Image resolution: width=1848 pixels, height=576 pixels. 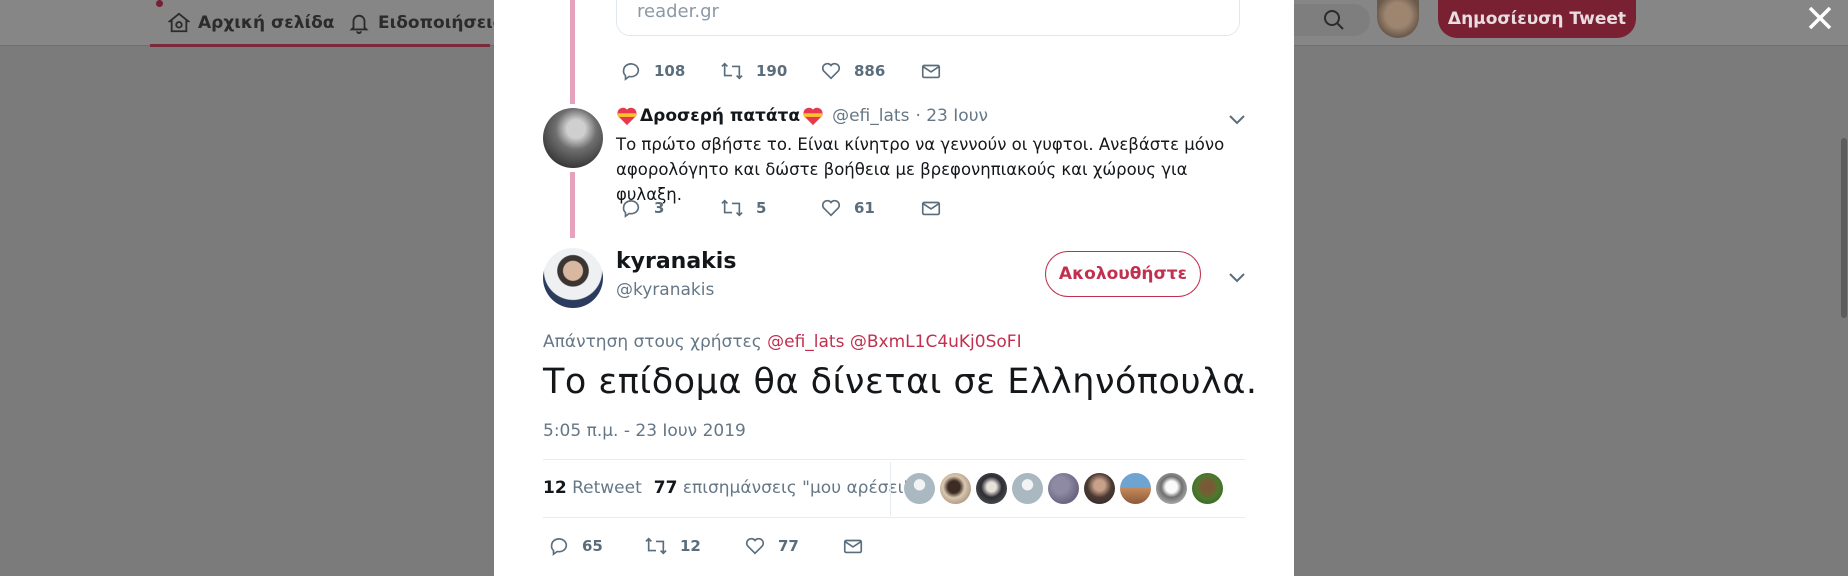 I want to click on like-action: 886, so click(x=870, y=71).